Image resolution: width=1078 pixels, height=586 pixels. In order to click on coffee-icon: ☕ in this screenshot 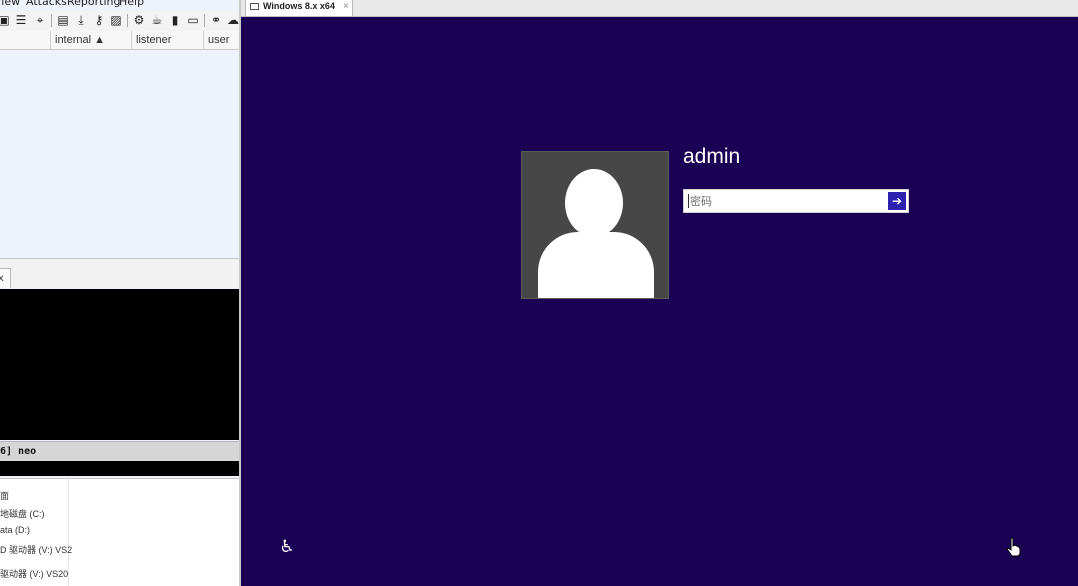, I will do `click(157, 20)`.